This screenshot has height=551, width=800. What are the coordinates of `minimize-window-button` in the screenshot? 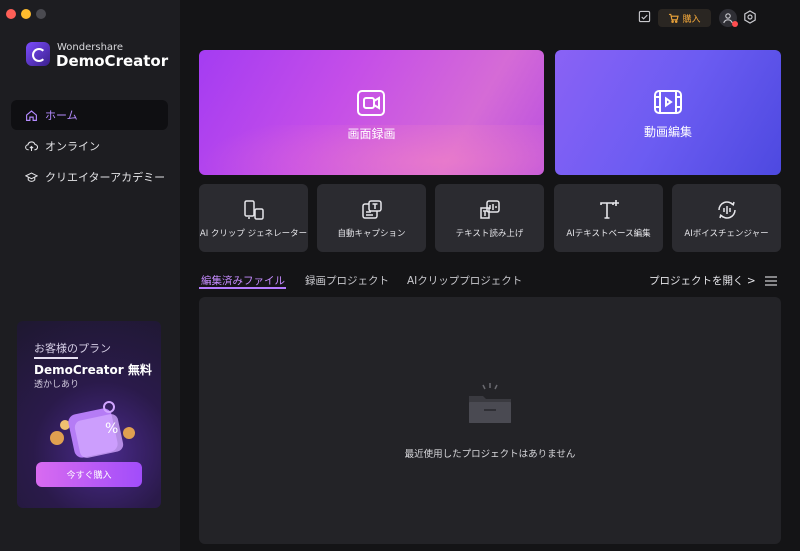 It's located at (26, 14).